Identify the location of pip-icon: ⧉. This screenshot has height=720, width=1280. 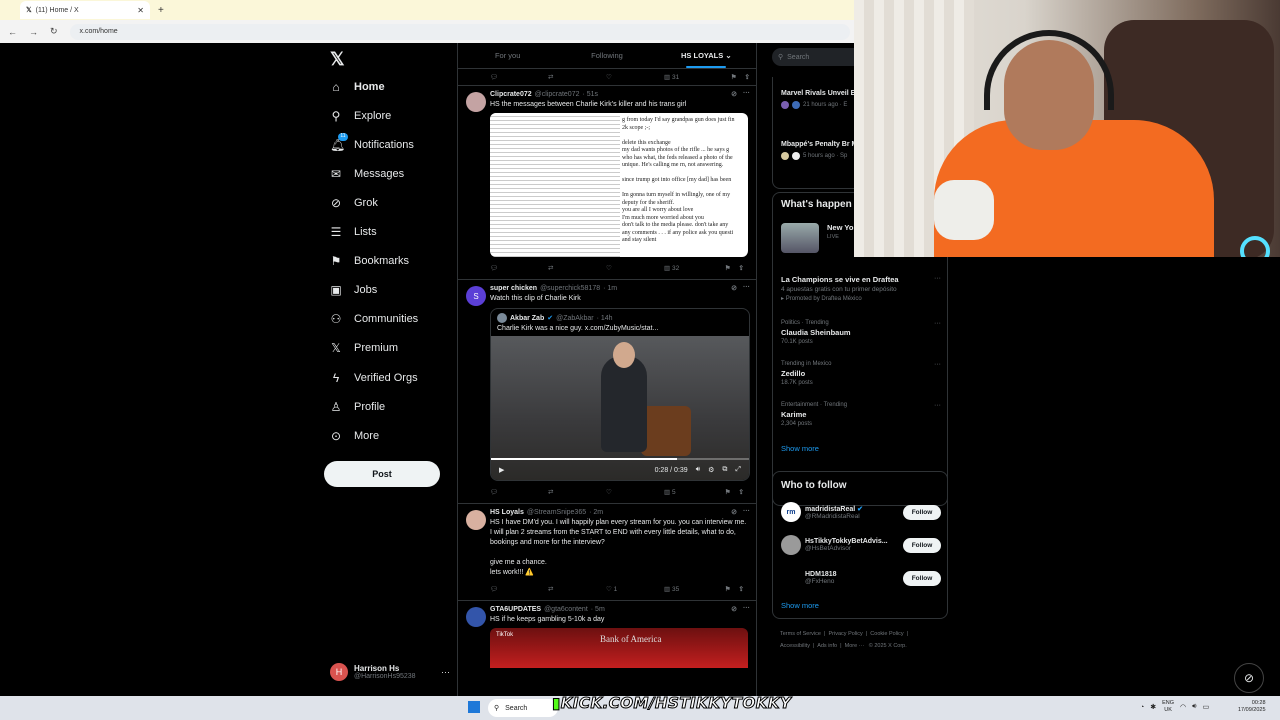
(724, 470).